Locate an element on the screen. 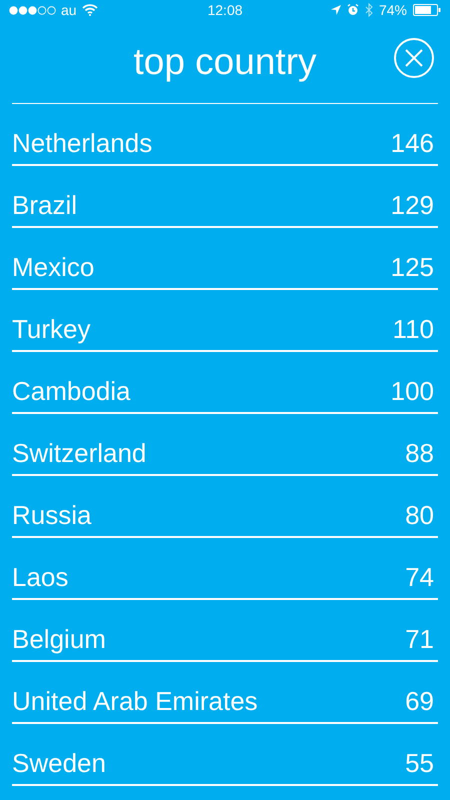 This screenshot has height=800, width=450. visit-count: 71 is located at coordinates (420, 639).